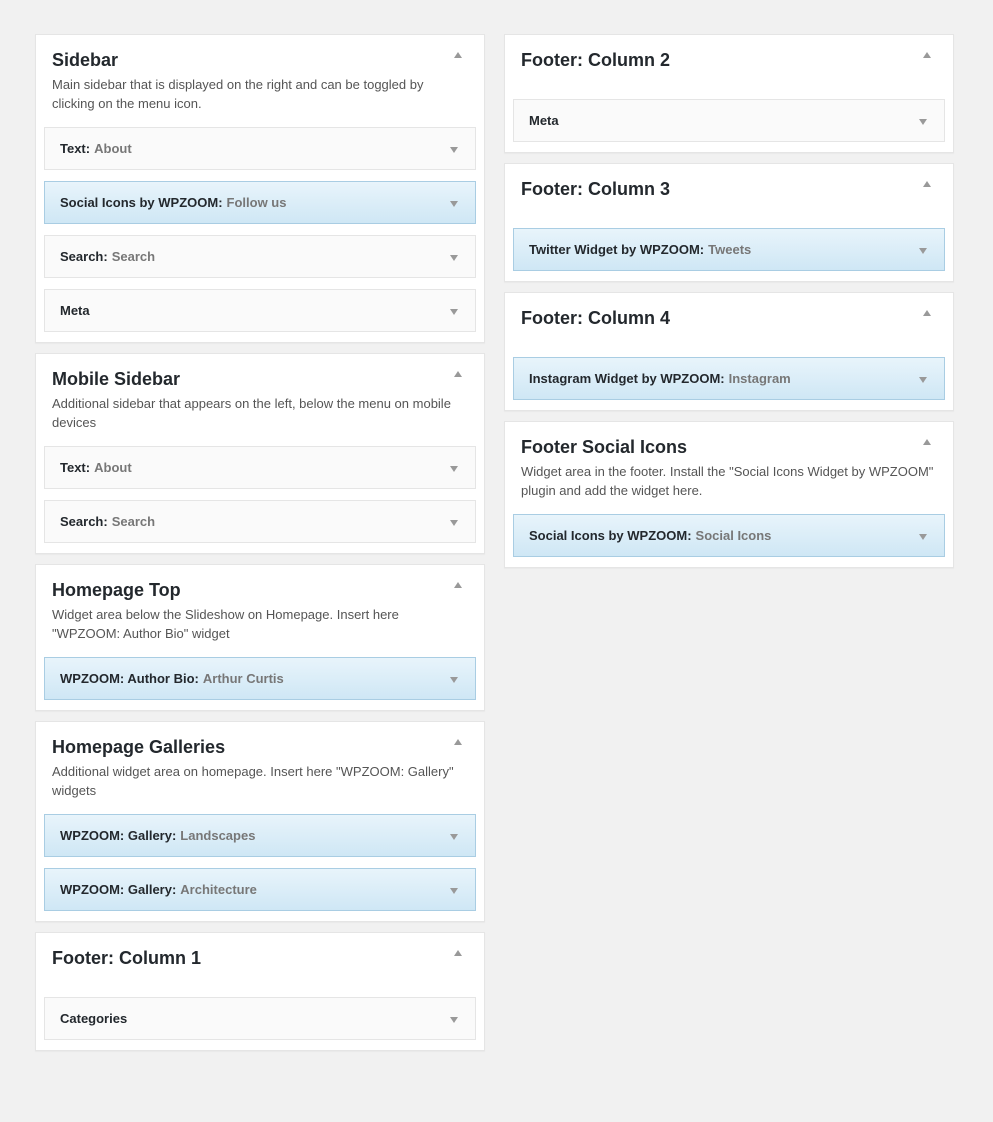 This screenshot has width=993, height=1122. I want to click on widget-area-title: Homepage Galleries, so click(139, 746).